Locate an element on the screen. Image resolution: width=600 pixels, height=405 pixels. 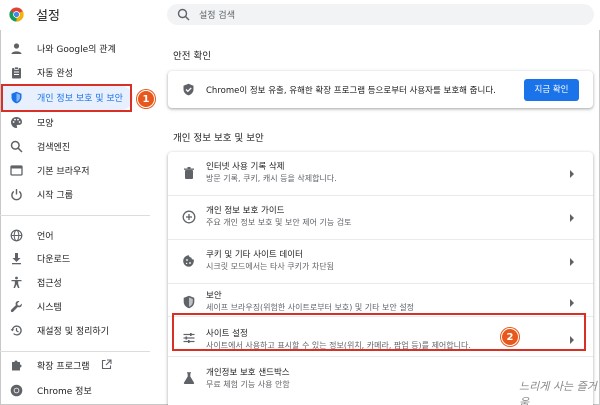
sidebar-item-label: Chrome 정보 is located at coordinates (64, 392).